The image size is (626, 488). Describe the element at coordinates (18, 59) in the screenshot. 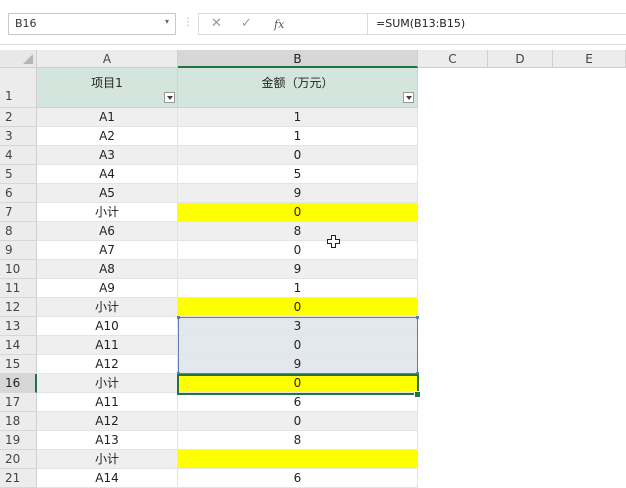

I see `select-all-button` at that location.